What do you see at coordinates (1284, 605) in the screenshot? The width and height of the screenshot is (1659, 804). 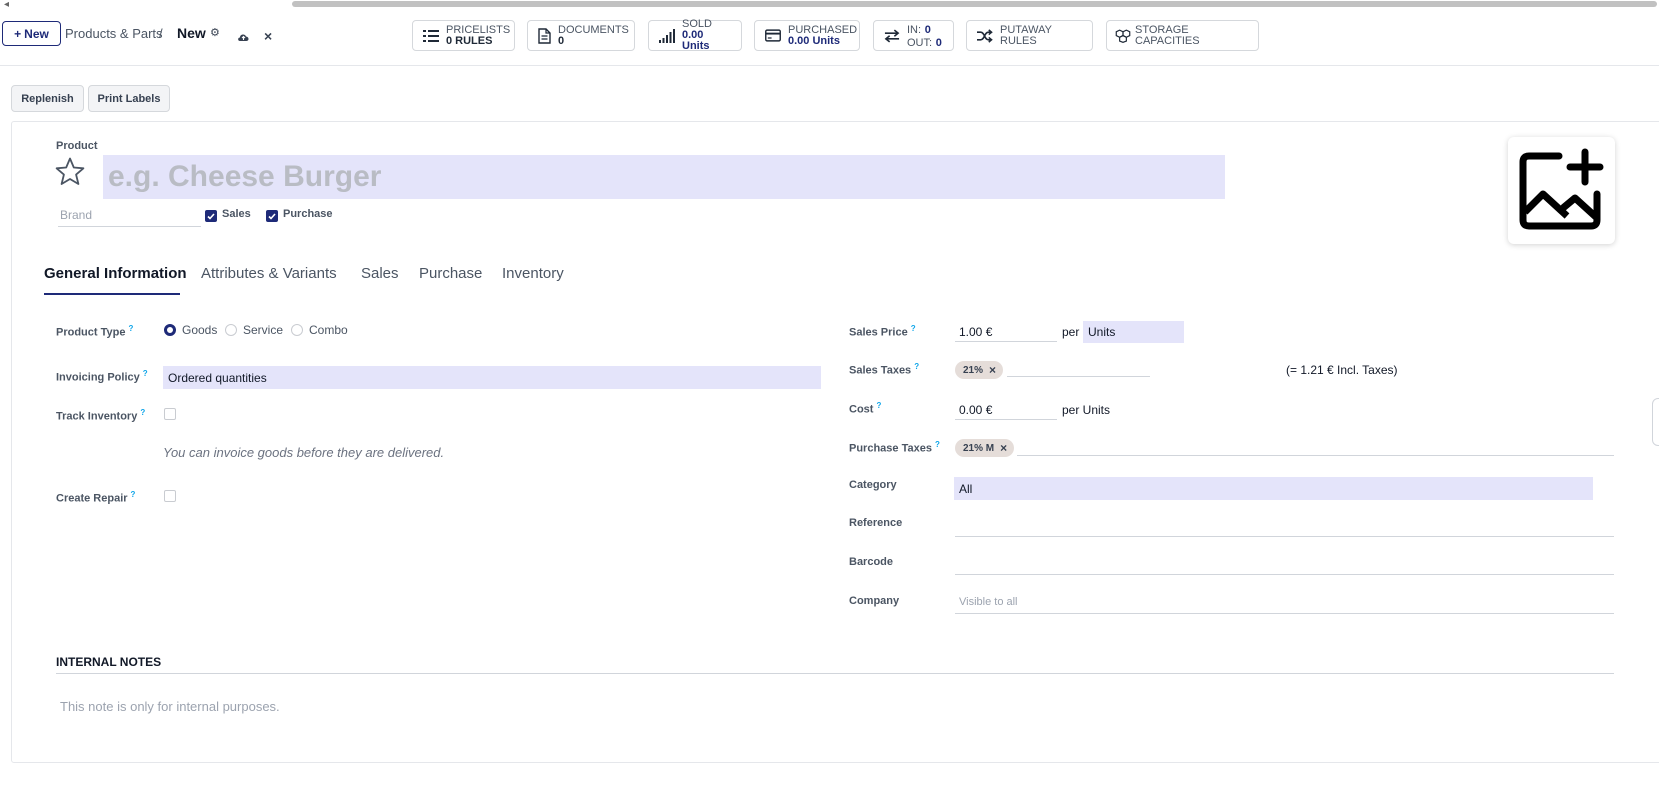 I see `company-select: Visible to all` at bounding box center [1284, 605].